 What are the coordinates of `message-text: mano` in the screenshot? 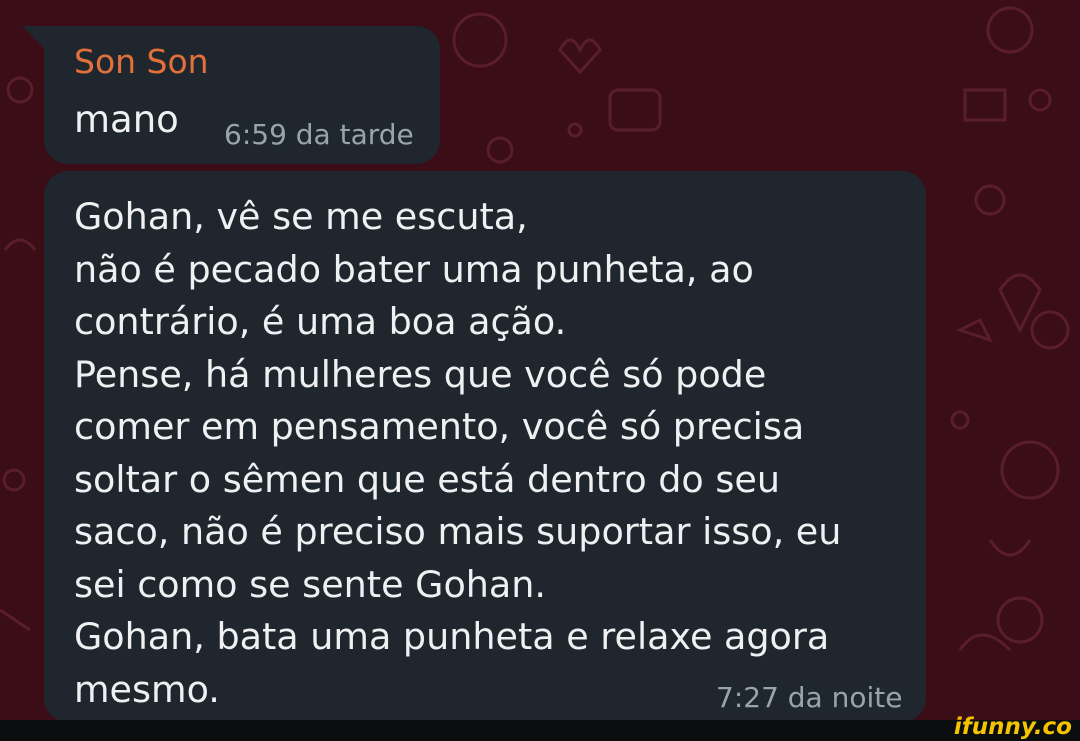 It's located at (126, 119).